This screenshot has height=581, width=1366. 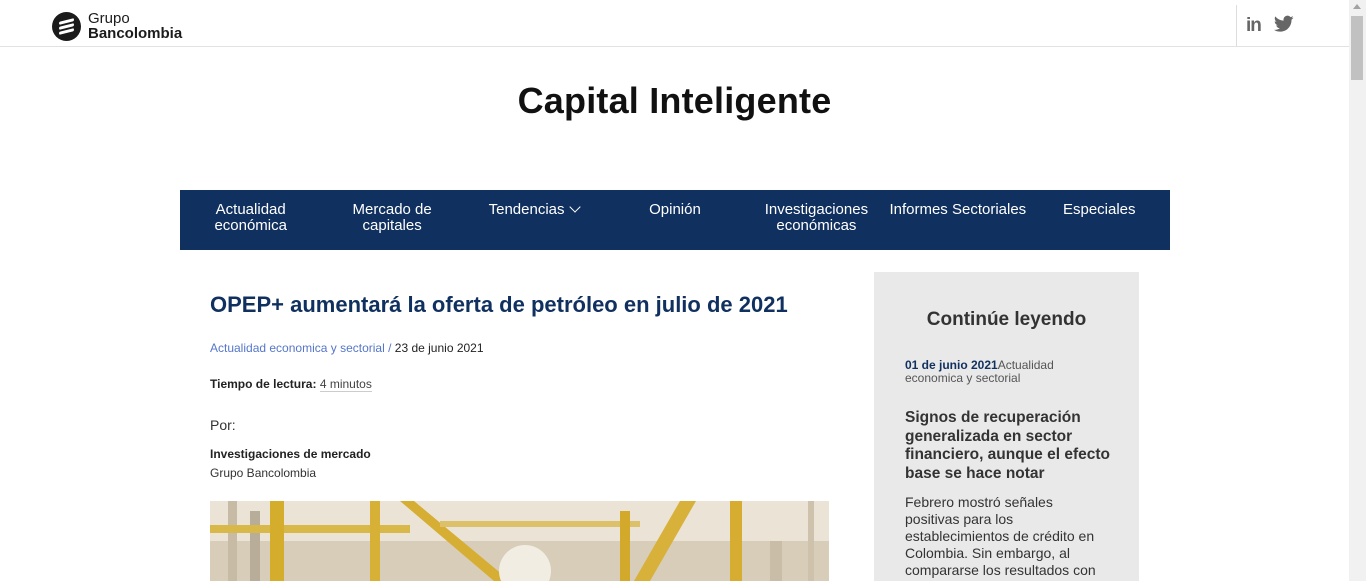 I want to click on linkedin-icon: in, so click(x=1257, y=26).